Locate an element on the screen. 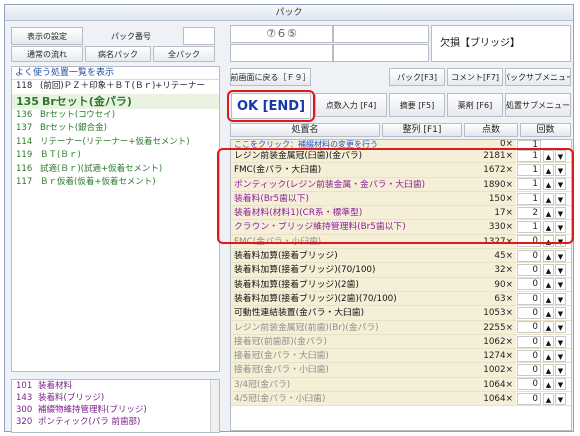  pack-f3-button: パック[F3] is located at coordinates (417, 77).